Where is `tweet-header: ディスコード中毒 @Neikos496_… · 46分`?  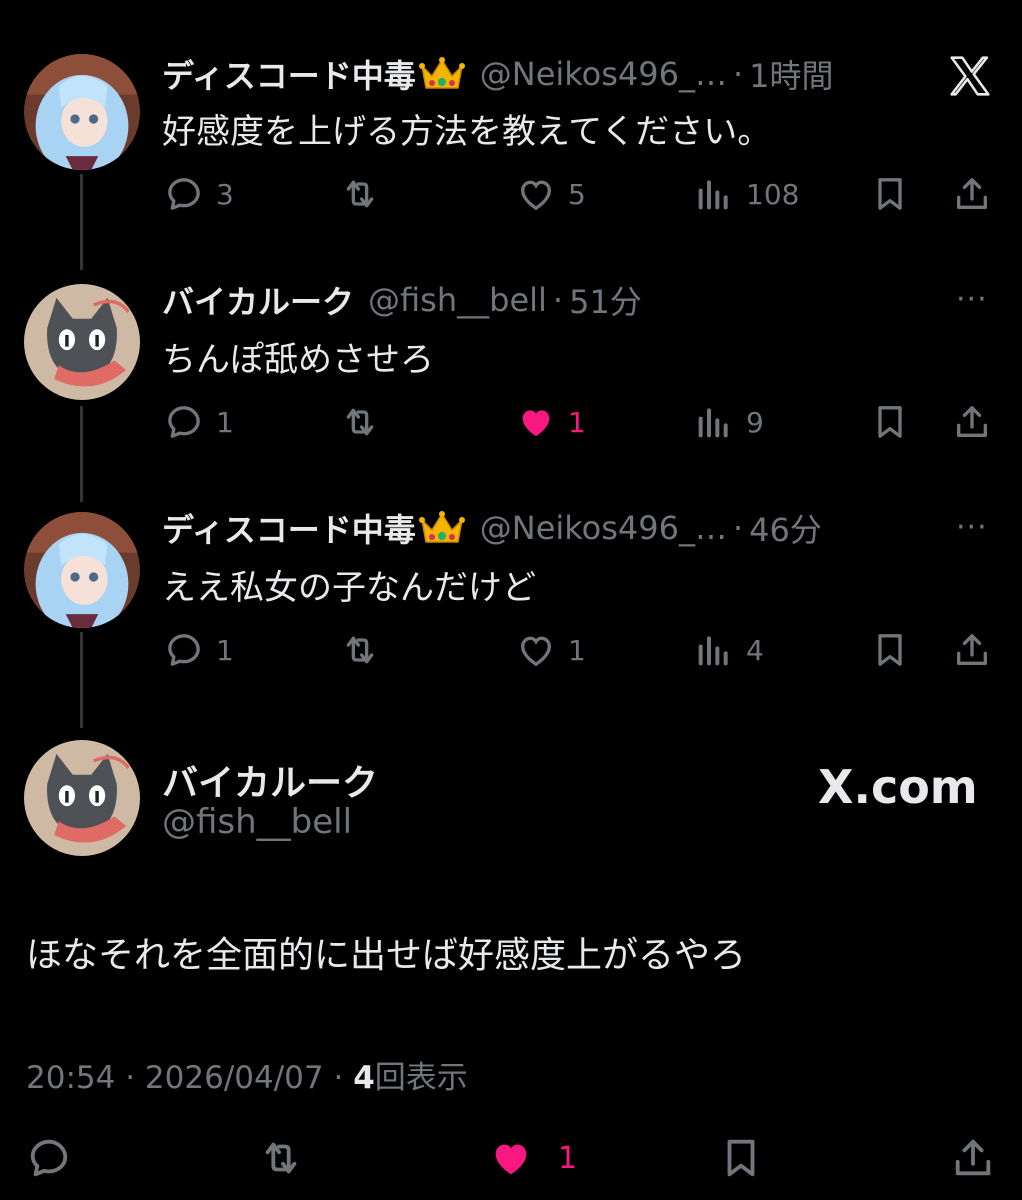 tweet-header: ディスコード中毒 @Neikos496_… · 46分 is located at coordinates (492, 528).